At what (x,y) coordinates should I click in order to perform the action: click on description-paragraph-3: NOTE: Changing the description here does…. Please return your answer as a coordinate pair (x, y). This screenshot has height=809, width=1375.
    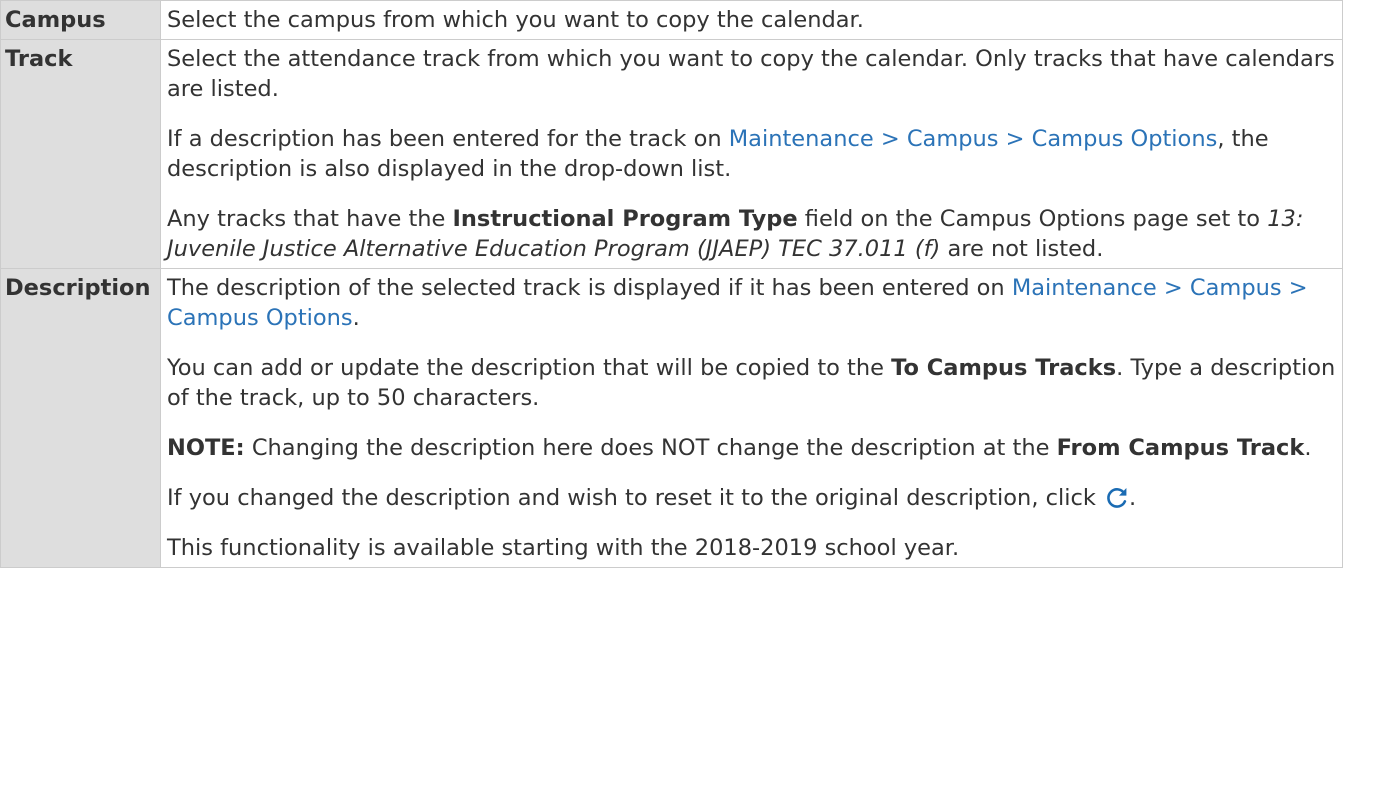
    Looking at the image, I should click on (751, 448).